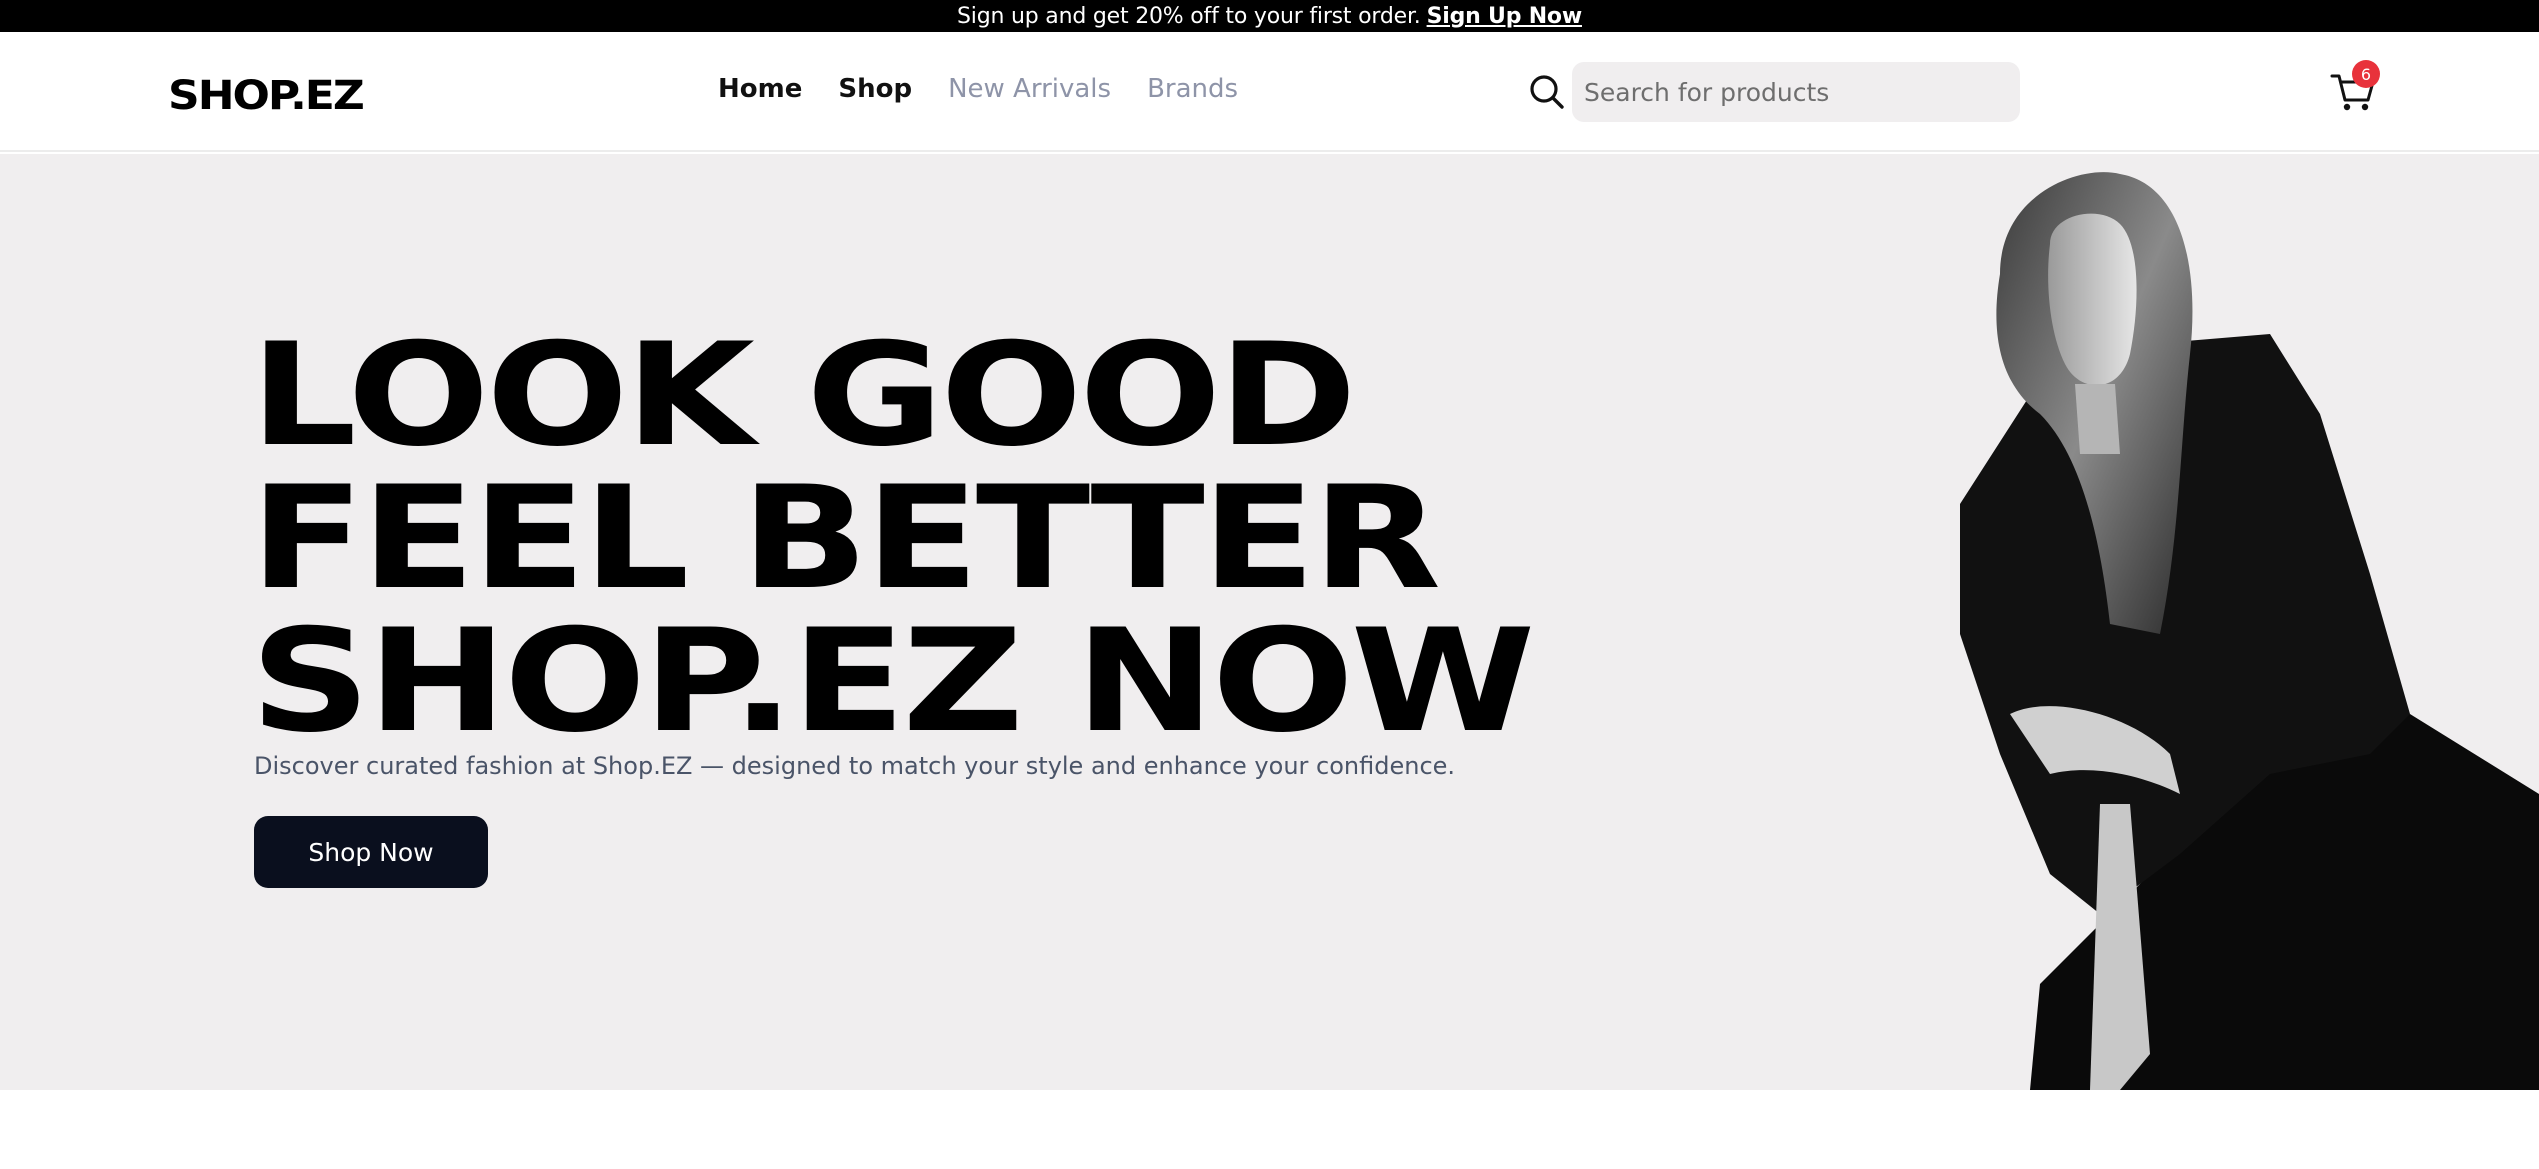 This screenshot has width=2539, height=1169. Describe the element at coordinates (266, 95) in the screenshot. I see `logo: SHOP.EZ` at that location.